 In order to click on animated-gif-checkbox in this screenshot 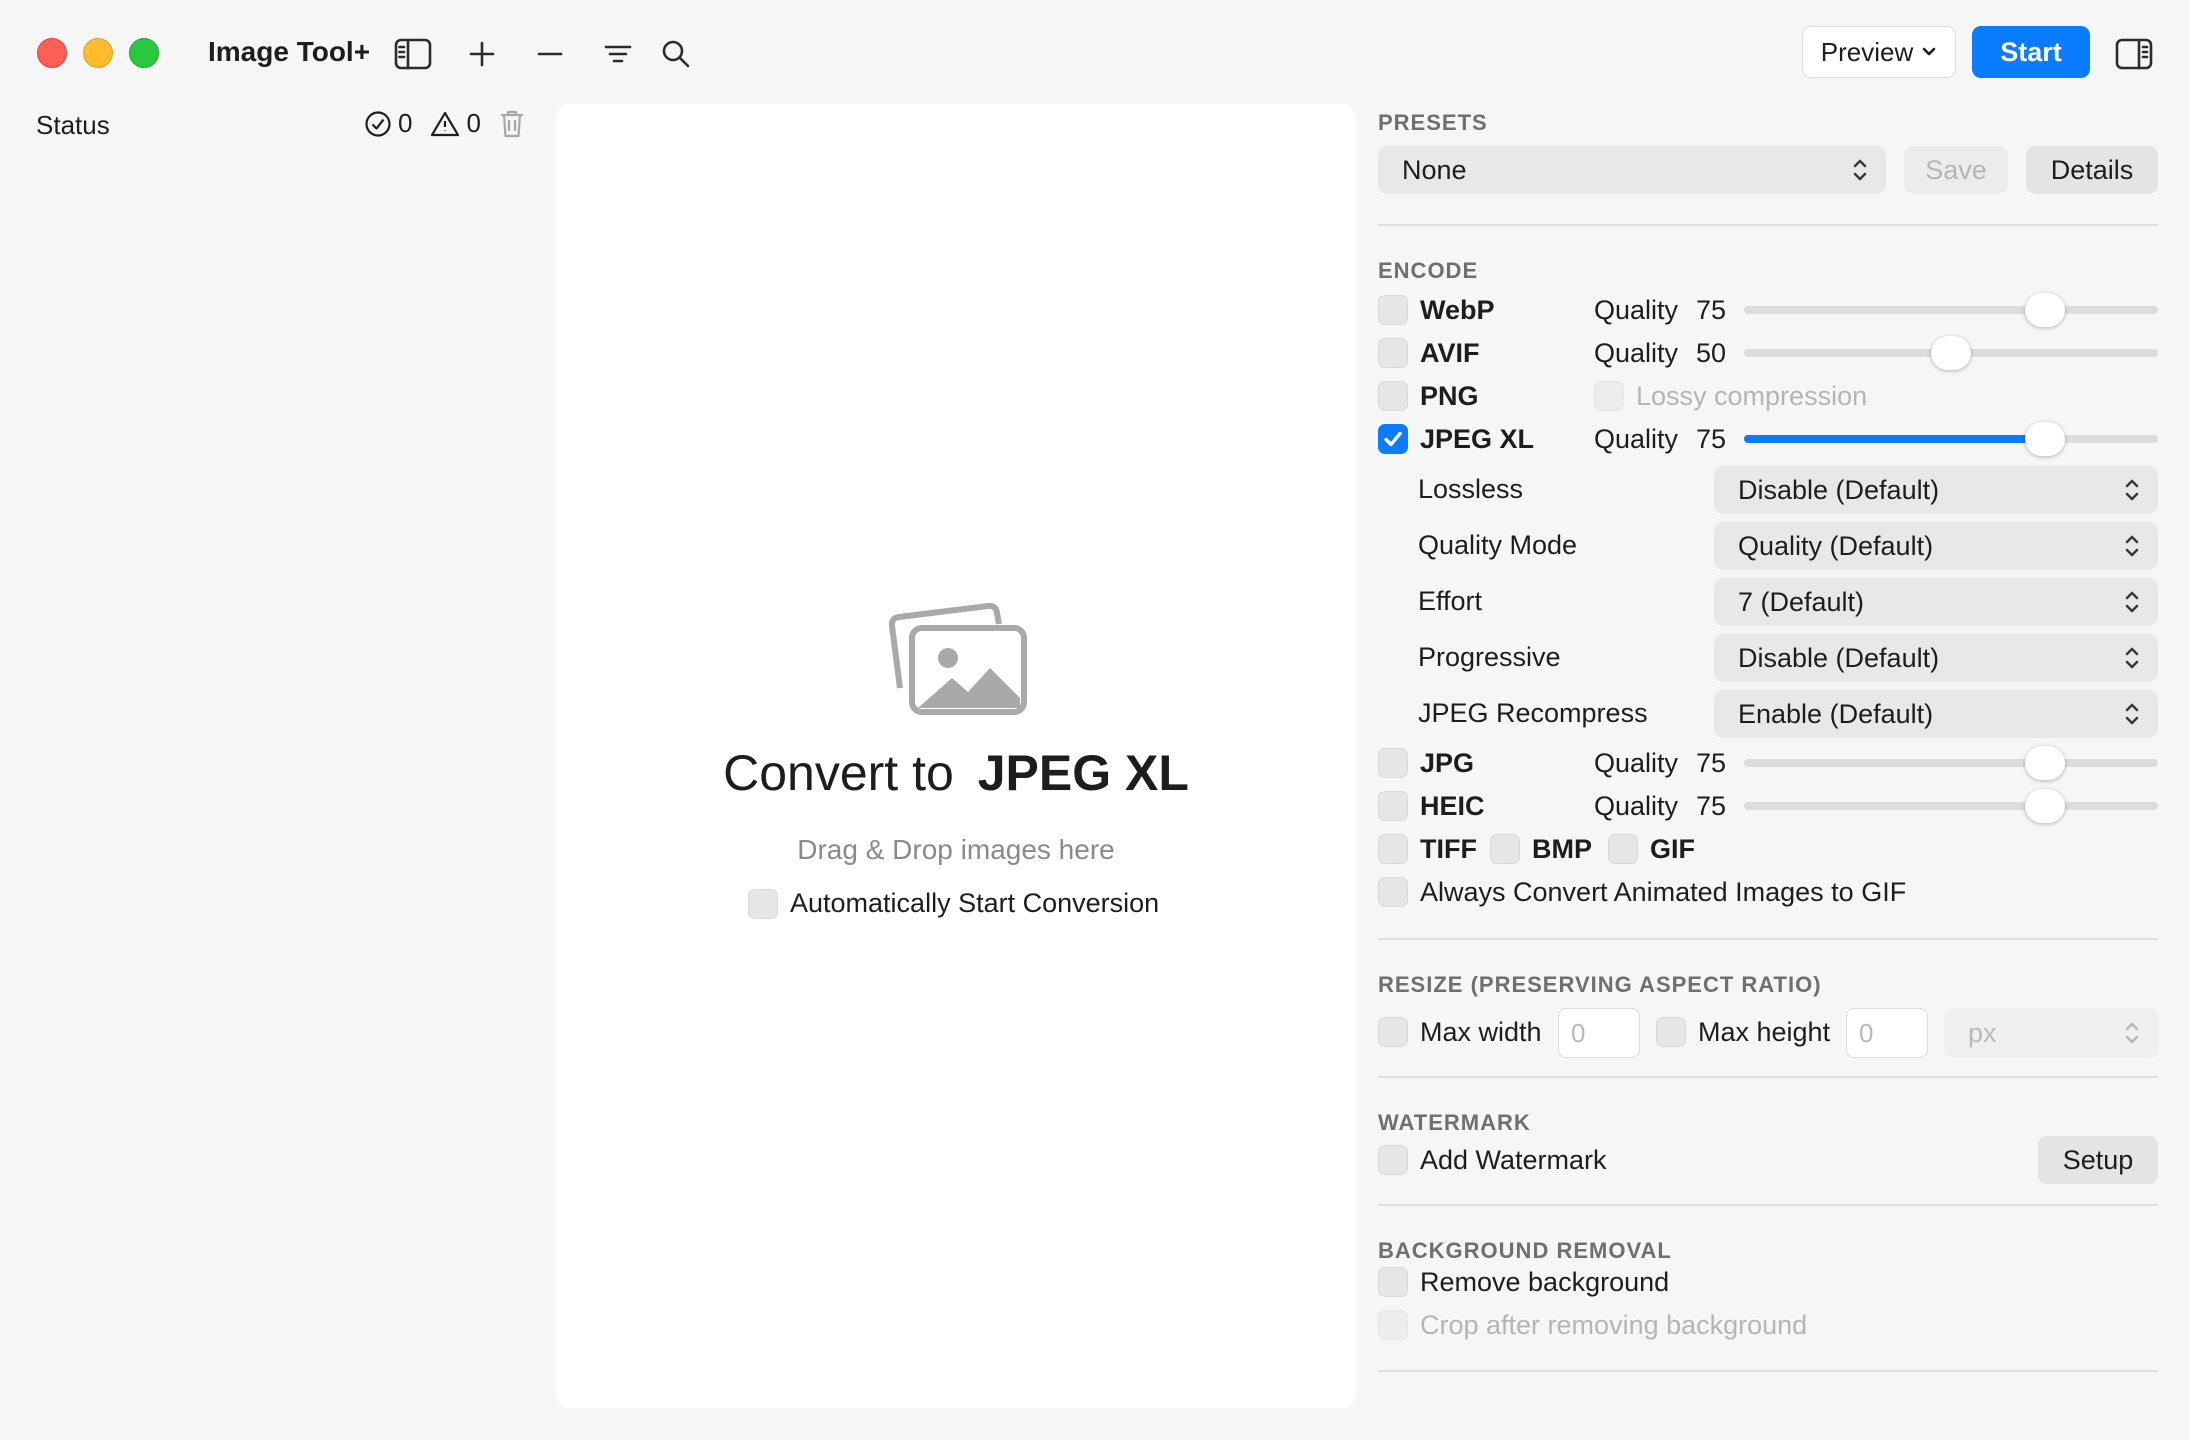, I will do `click(1393, 892)`.